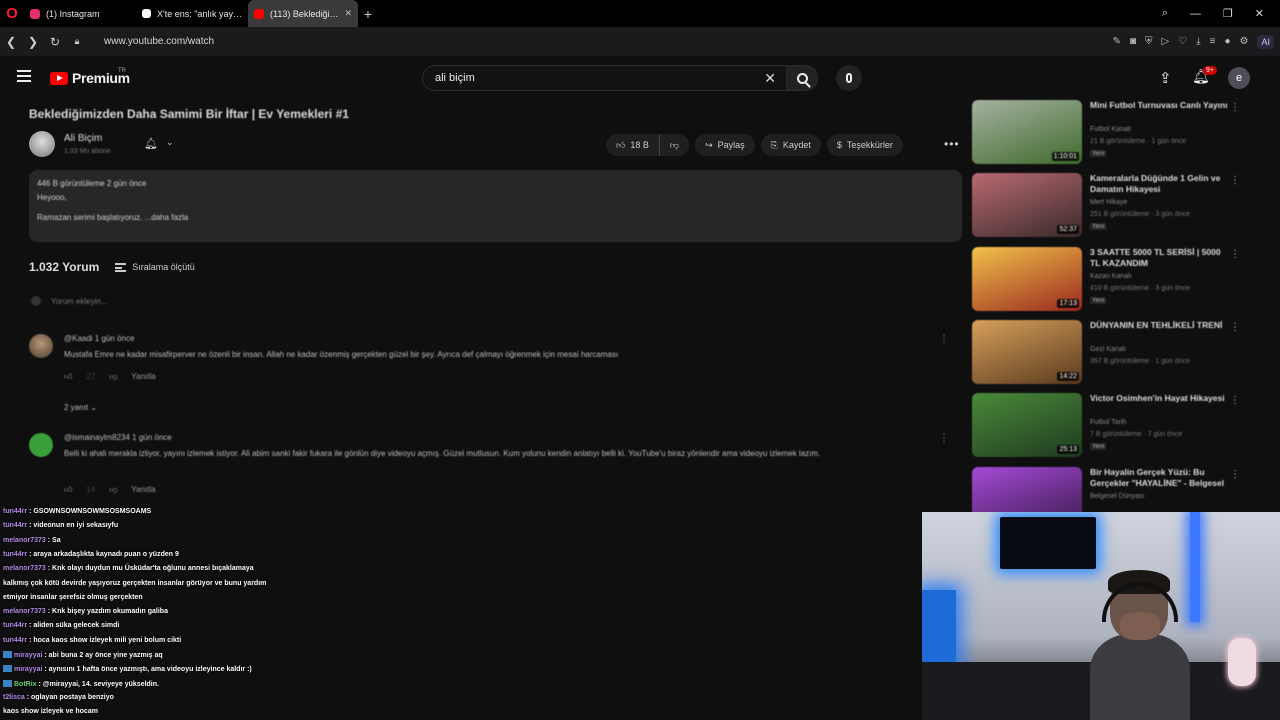 This screenshot has height=720, width=1280. I want to click on dislike-button: 👎︎, so click(674, 145).